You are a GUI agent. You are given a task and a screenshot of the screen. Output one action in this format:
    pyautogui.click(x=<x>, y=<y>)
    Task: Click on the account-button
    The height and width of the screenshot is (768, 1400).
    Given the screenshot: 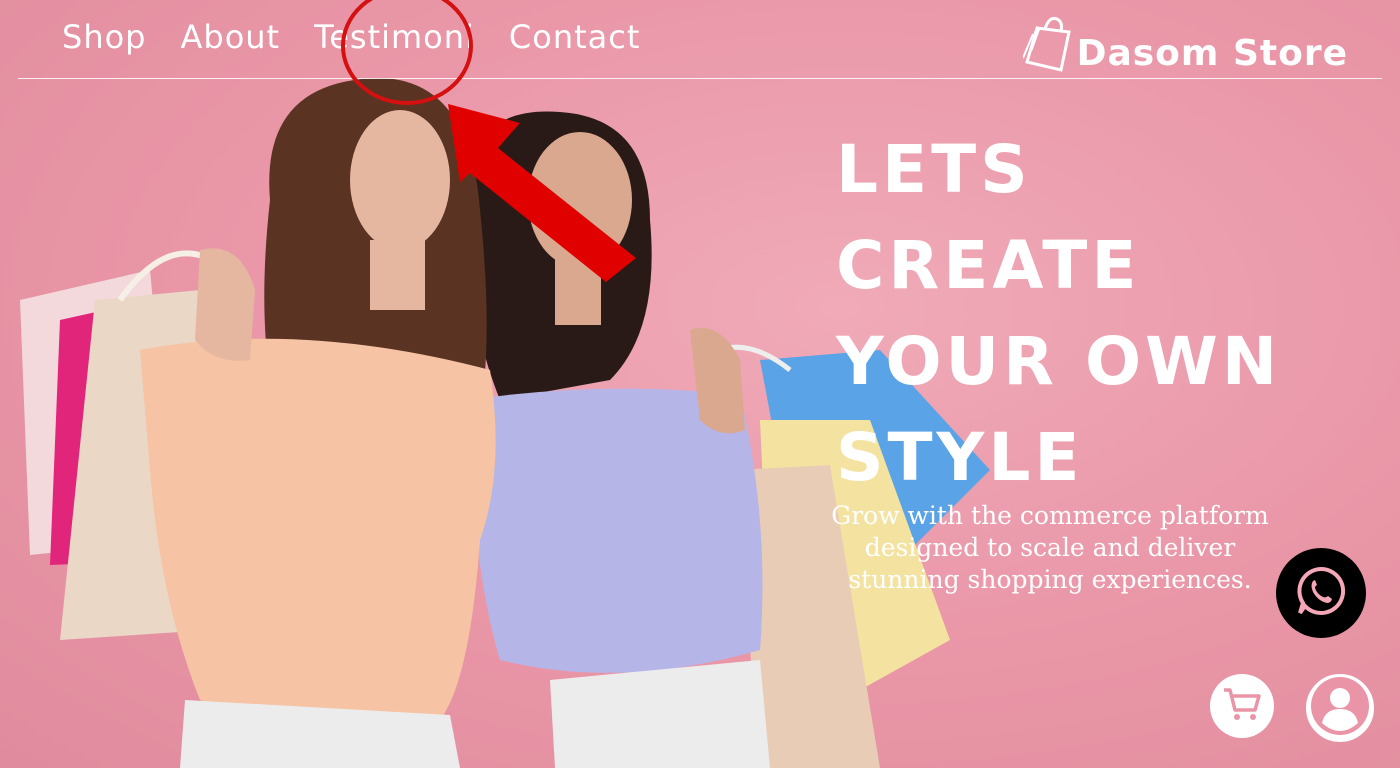 What is the action you would take?
    pyautogui.click(x=1340, y=708)
    